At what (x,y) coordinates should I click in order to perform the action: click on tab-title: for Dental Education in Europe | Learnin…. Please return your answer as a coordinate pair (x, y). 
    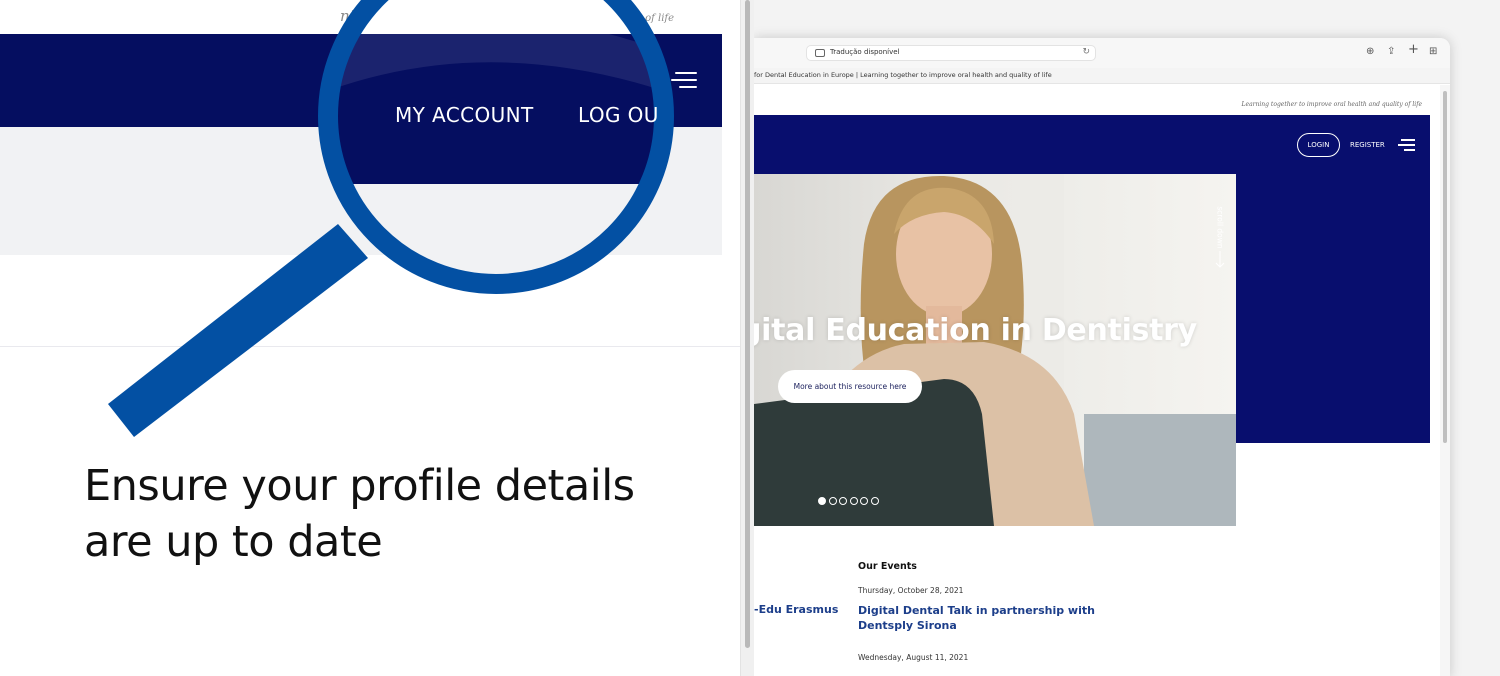
    Looking at the image, I should click on (903, 75).